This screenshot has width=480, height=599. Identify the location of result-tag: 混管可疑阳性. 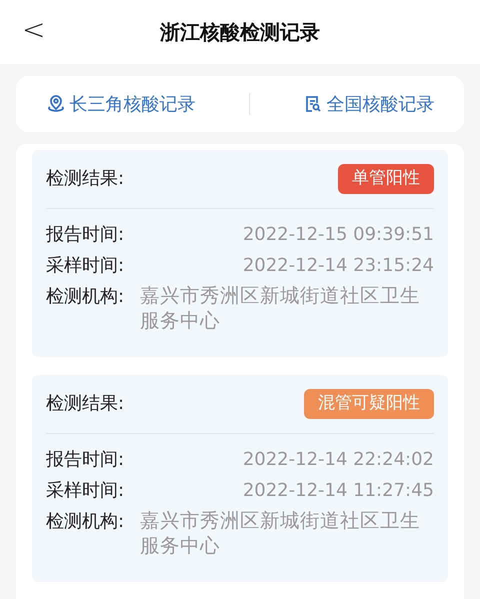
(369, 404).